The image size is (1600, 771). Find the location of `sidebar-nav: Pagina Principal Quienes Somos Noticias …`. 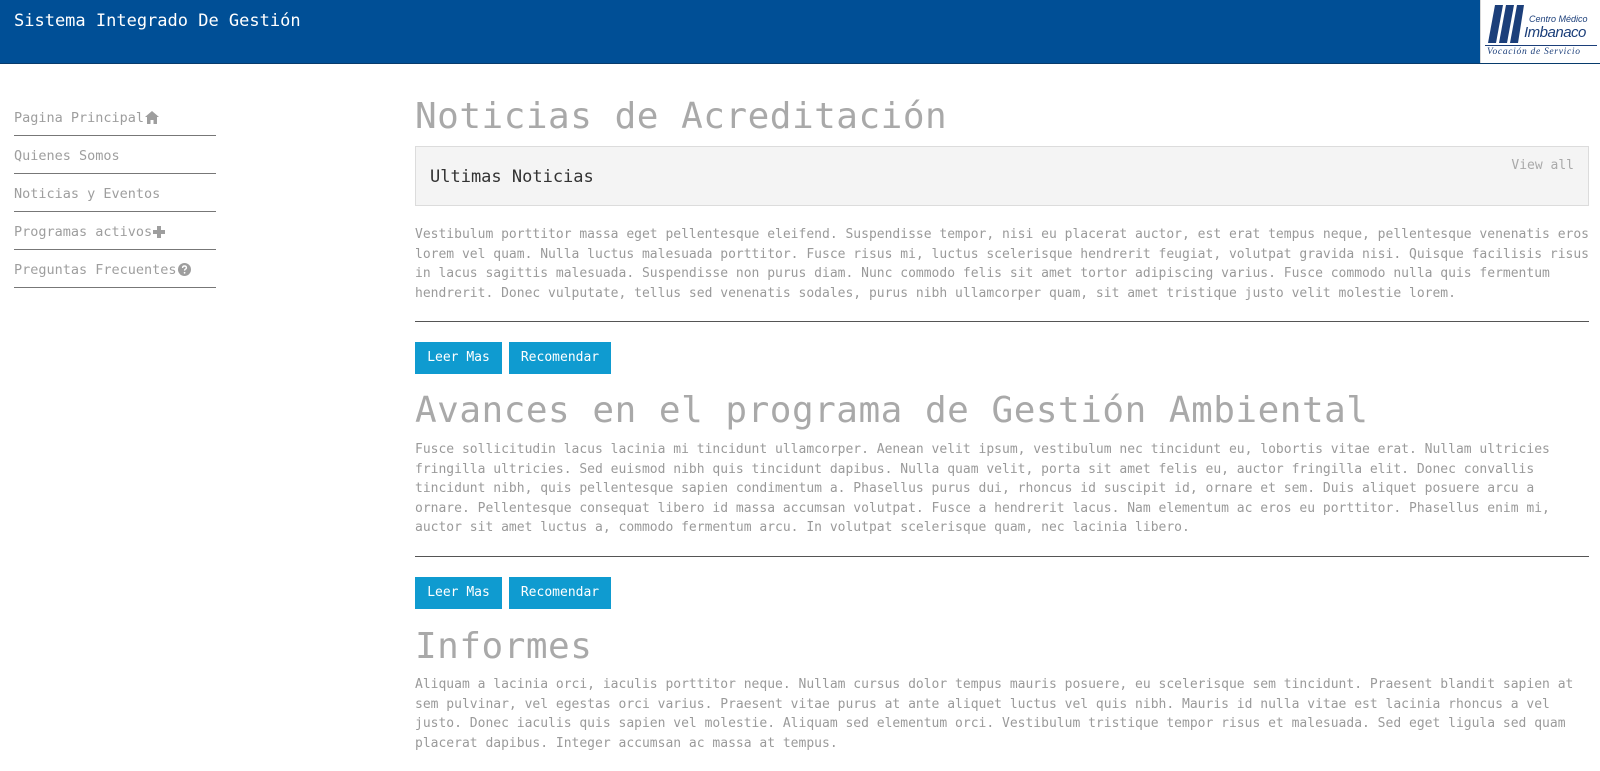

sidebar-nav: Pagina Principal Quienes Somos Noticias … is located at coordinates (115, 193).